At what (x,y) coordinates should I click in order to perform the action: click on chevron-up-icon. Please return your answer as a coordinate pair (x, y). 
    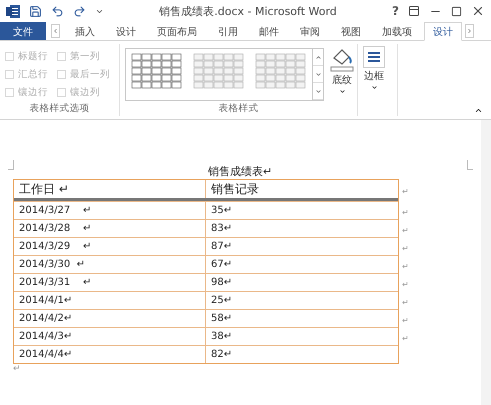
    Looking at the image, I should click on (318, 57).